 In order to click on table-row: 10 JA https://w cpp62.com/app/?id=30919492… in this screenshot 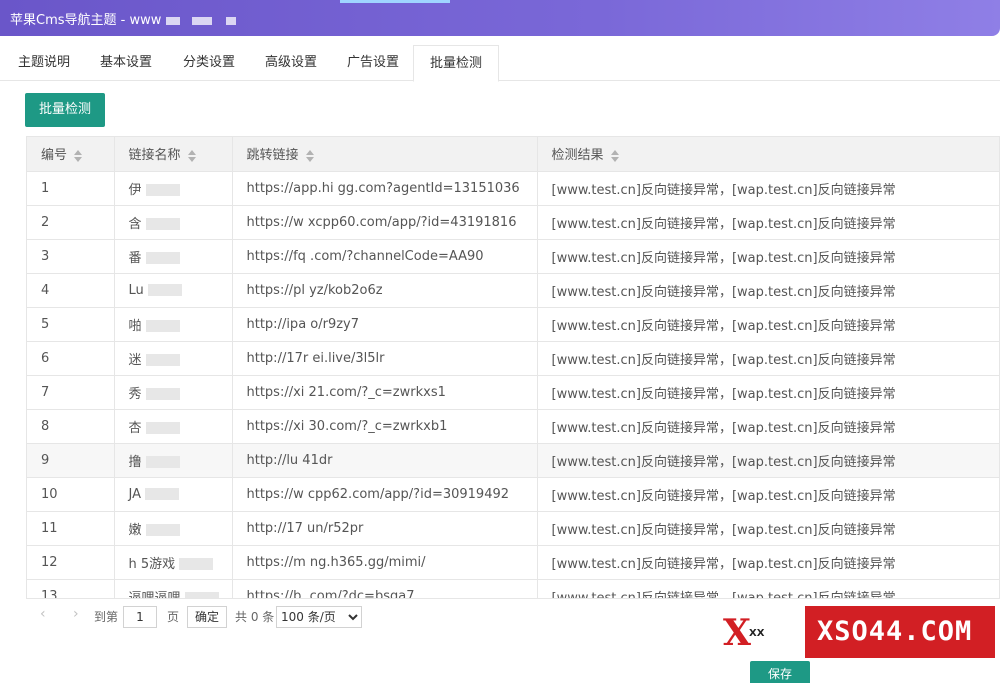, I will do `click(513, 494)`.